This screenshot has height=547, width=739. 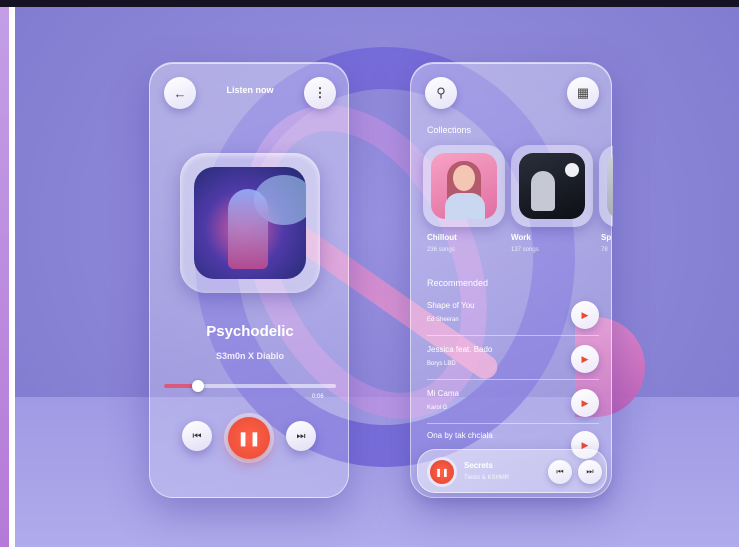 What do you see at coordinates (318, 397) in the screenshot?
I see `time-remaining: 0:06` at bounding box center [318, 397].